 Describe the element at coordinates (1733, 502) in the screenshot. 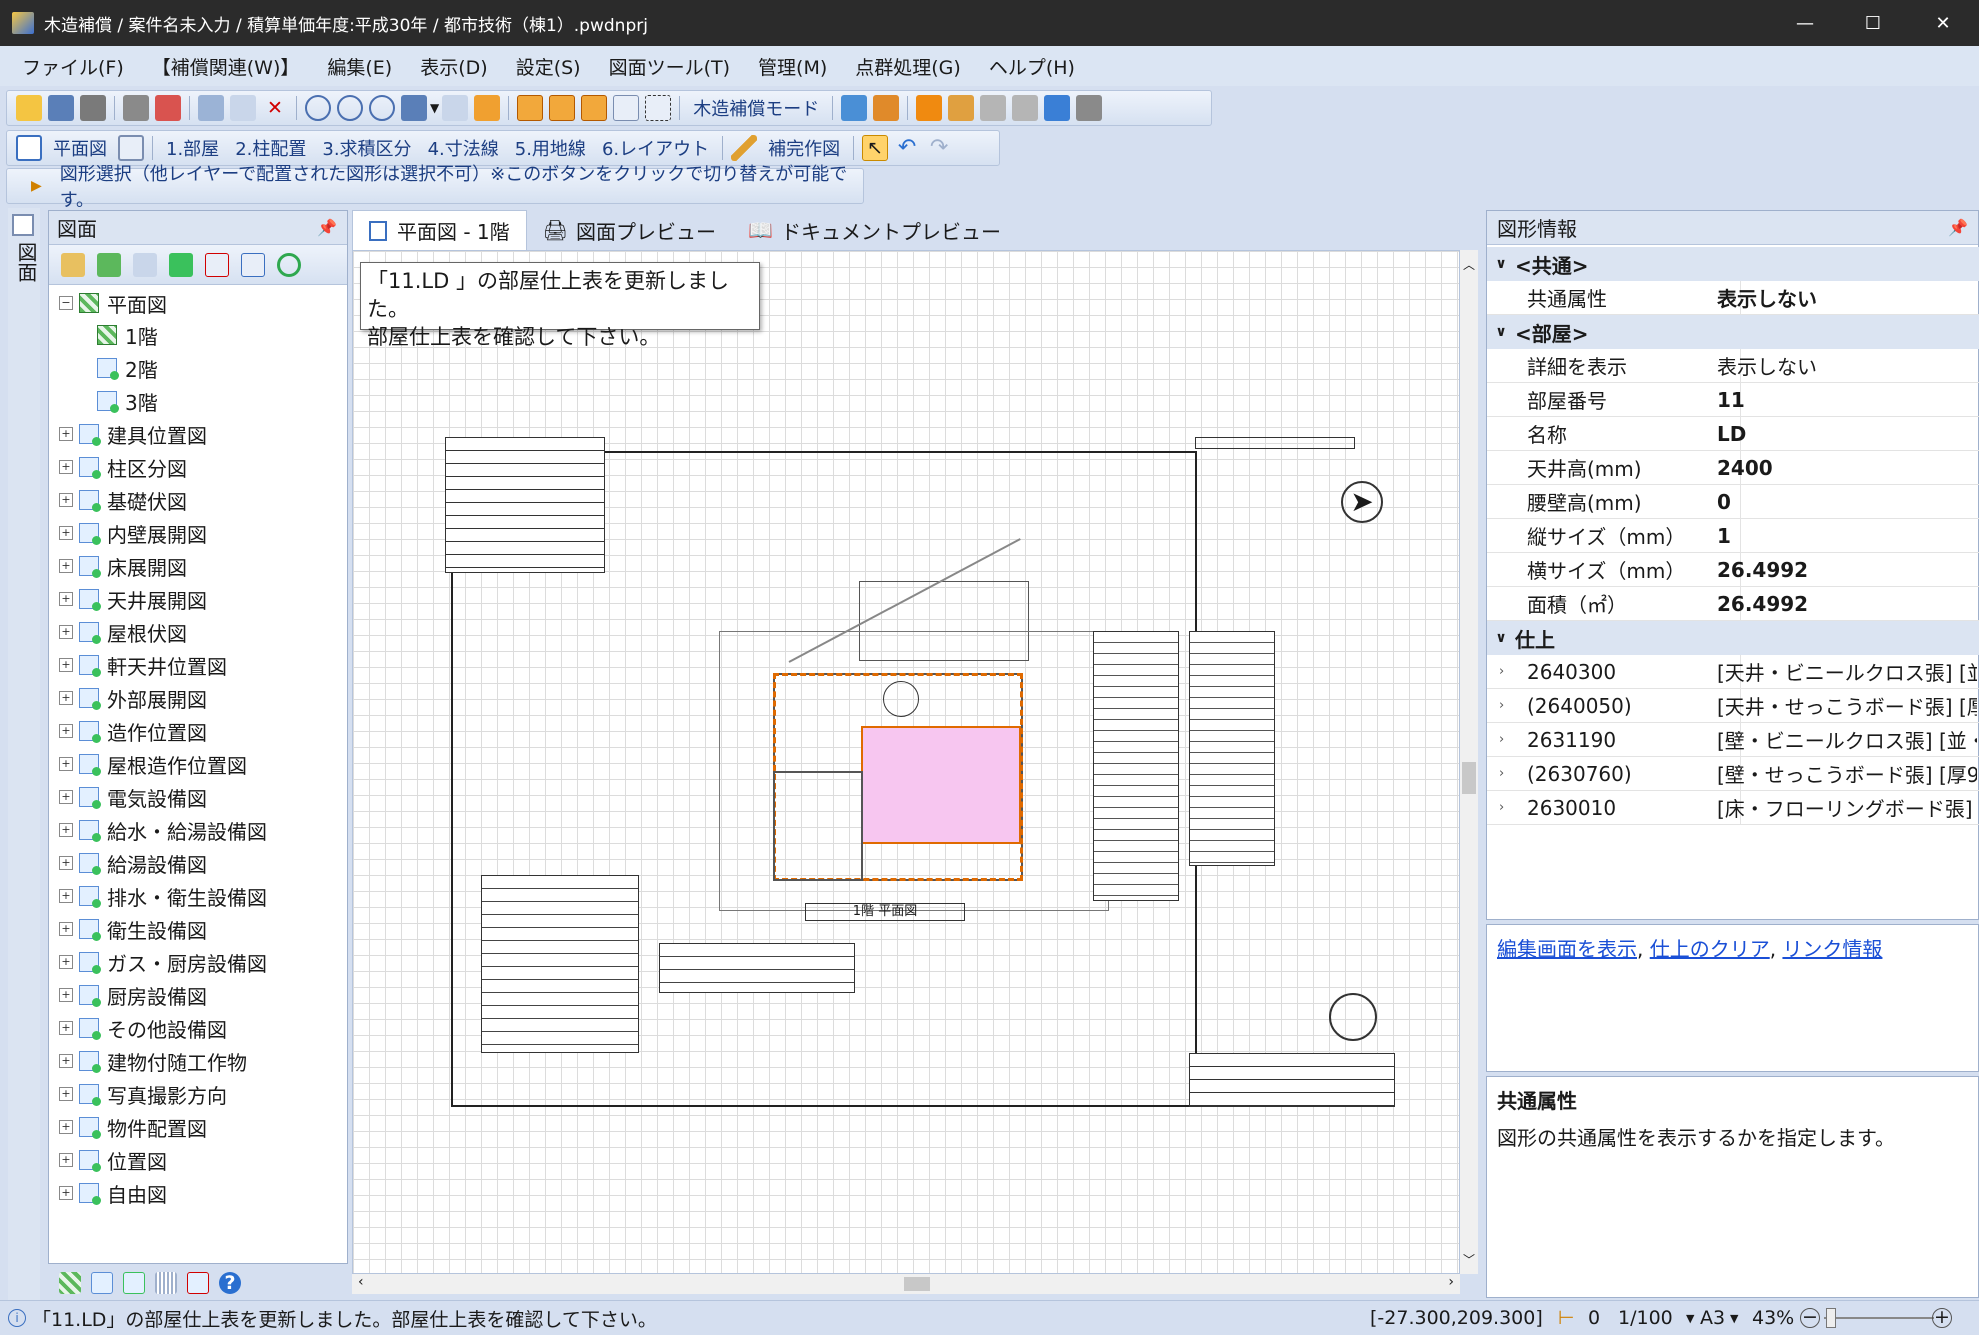

I see `prop-row: 腰壁高(mm) 0` at that location.